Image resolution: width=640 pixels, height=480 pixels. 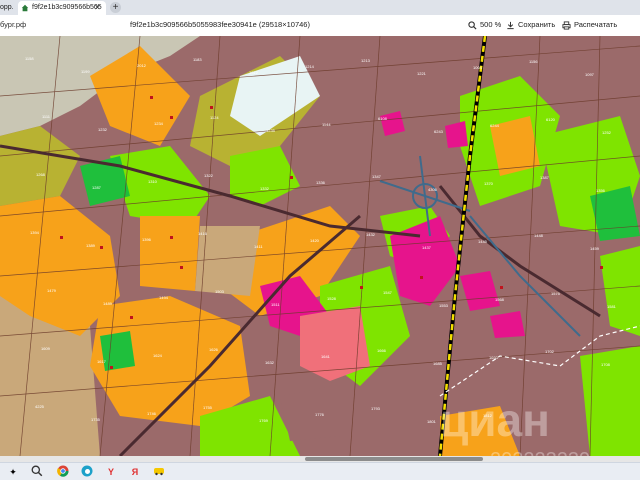 I want to click on tab-label: f9f2e1b3c909566b505, so click(x=67, y=7).